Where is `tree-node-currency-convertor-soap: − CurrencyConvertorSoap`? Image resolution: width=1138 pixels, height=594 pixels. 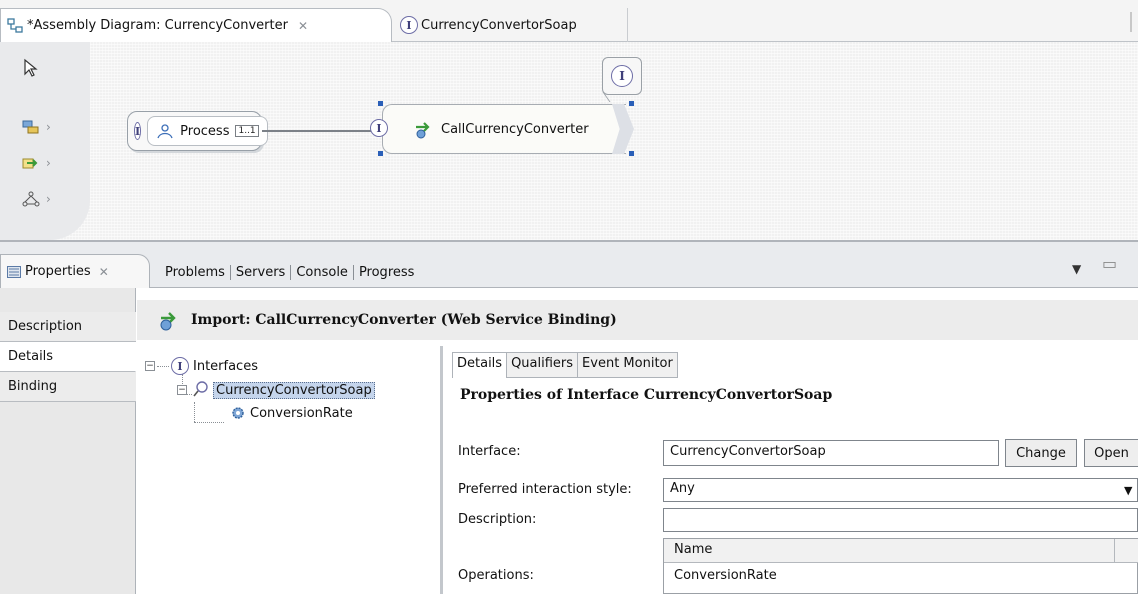 tree-node-currency-convertor-soap: − CurrencyConvertorSoap is located at coordinates (276, 390).